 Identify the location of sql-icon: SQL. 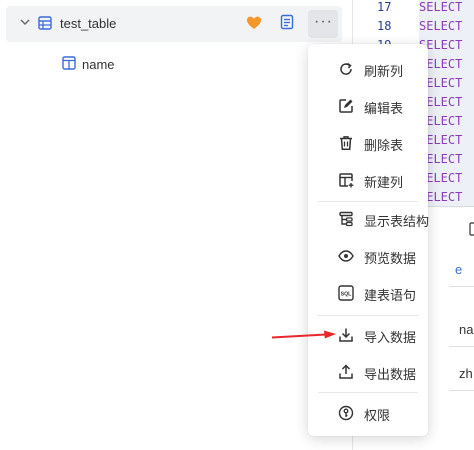
(346, 293).